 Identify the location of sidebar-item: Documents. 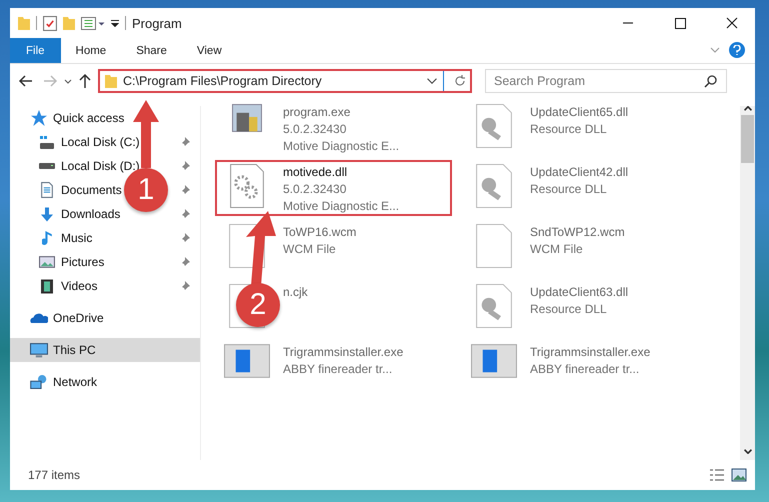
(80, 190).